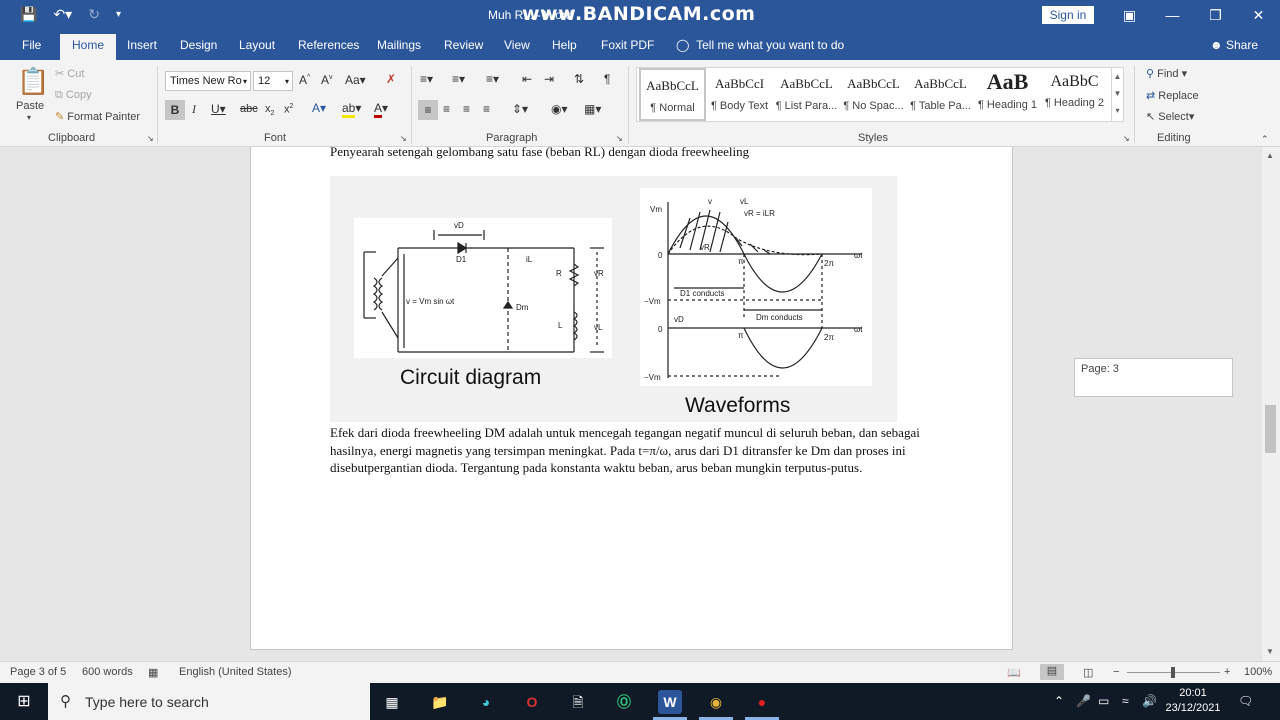 This screenshot has width=1280, height=720. What do you see at coordinates (33, 81) in the screenshot?
I see `paste-icon: 📋` at bounding box center [33, 81].